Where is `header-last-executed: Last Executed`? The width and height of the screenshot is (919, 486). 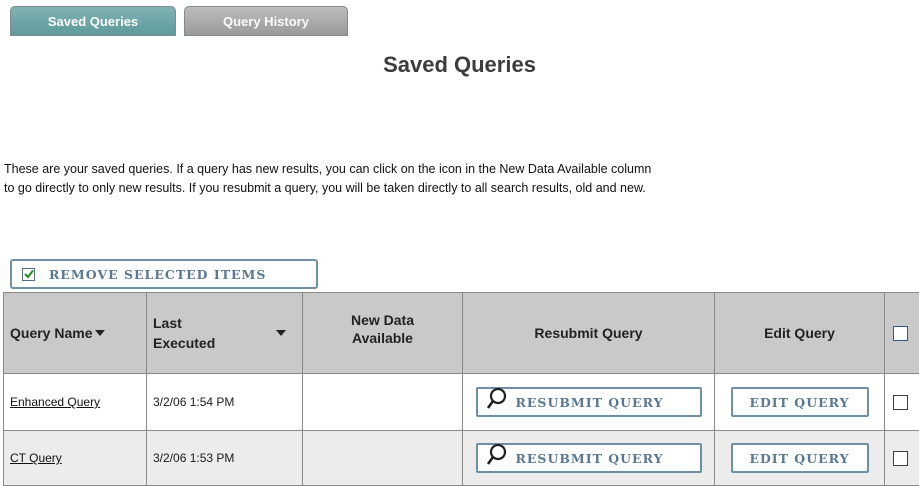 header-last-executed: Last Executed is located at coordinates (225, 333).